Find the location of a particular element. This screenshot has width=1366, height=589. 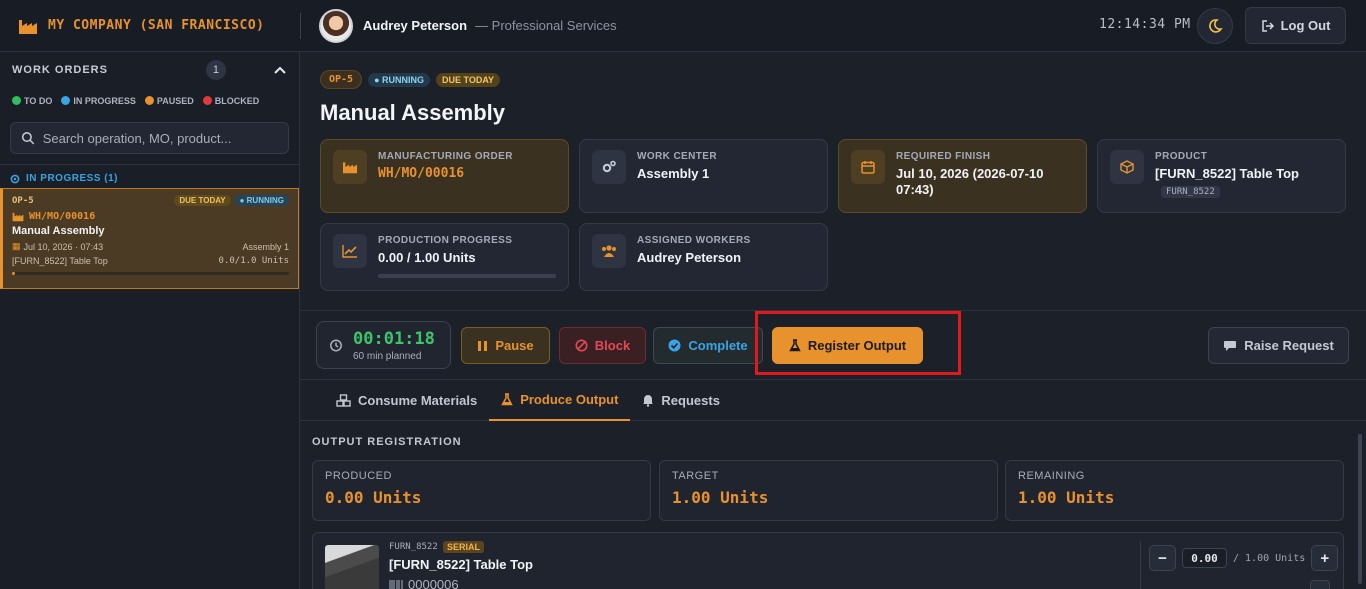

user-info: Audrey Peterson — Professional Services is located at coordinates (468, 25).